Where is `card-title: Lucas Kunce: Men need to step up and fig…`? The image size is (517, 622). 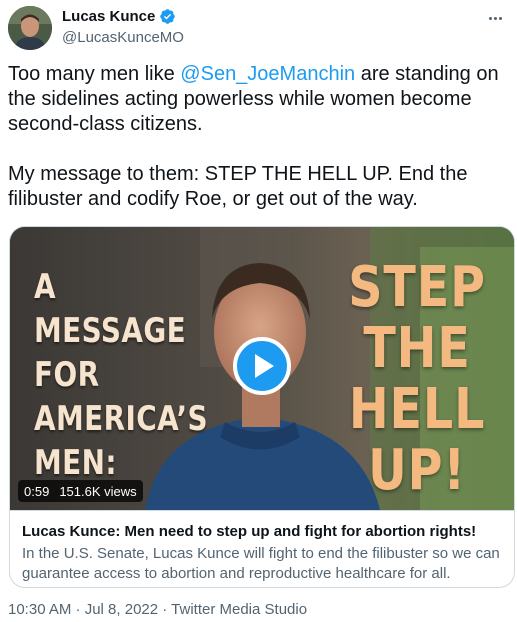 card-title: Lucas Kunce: Men need to step up and fig… is located at coordinates (249, 531).